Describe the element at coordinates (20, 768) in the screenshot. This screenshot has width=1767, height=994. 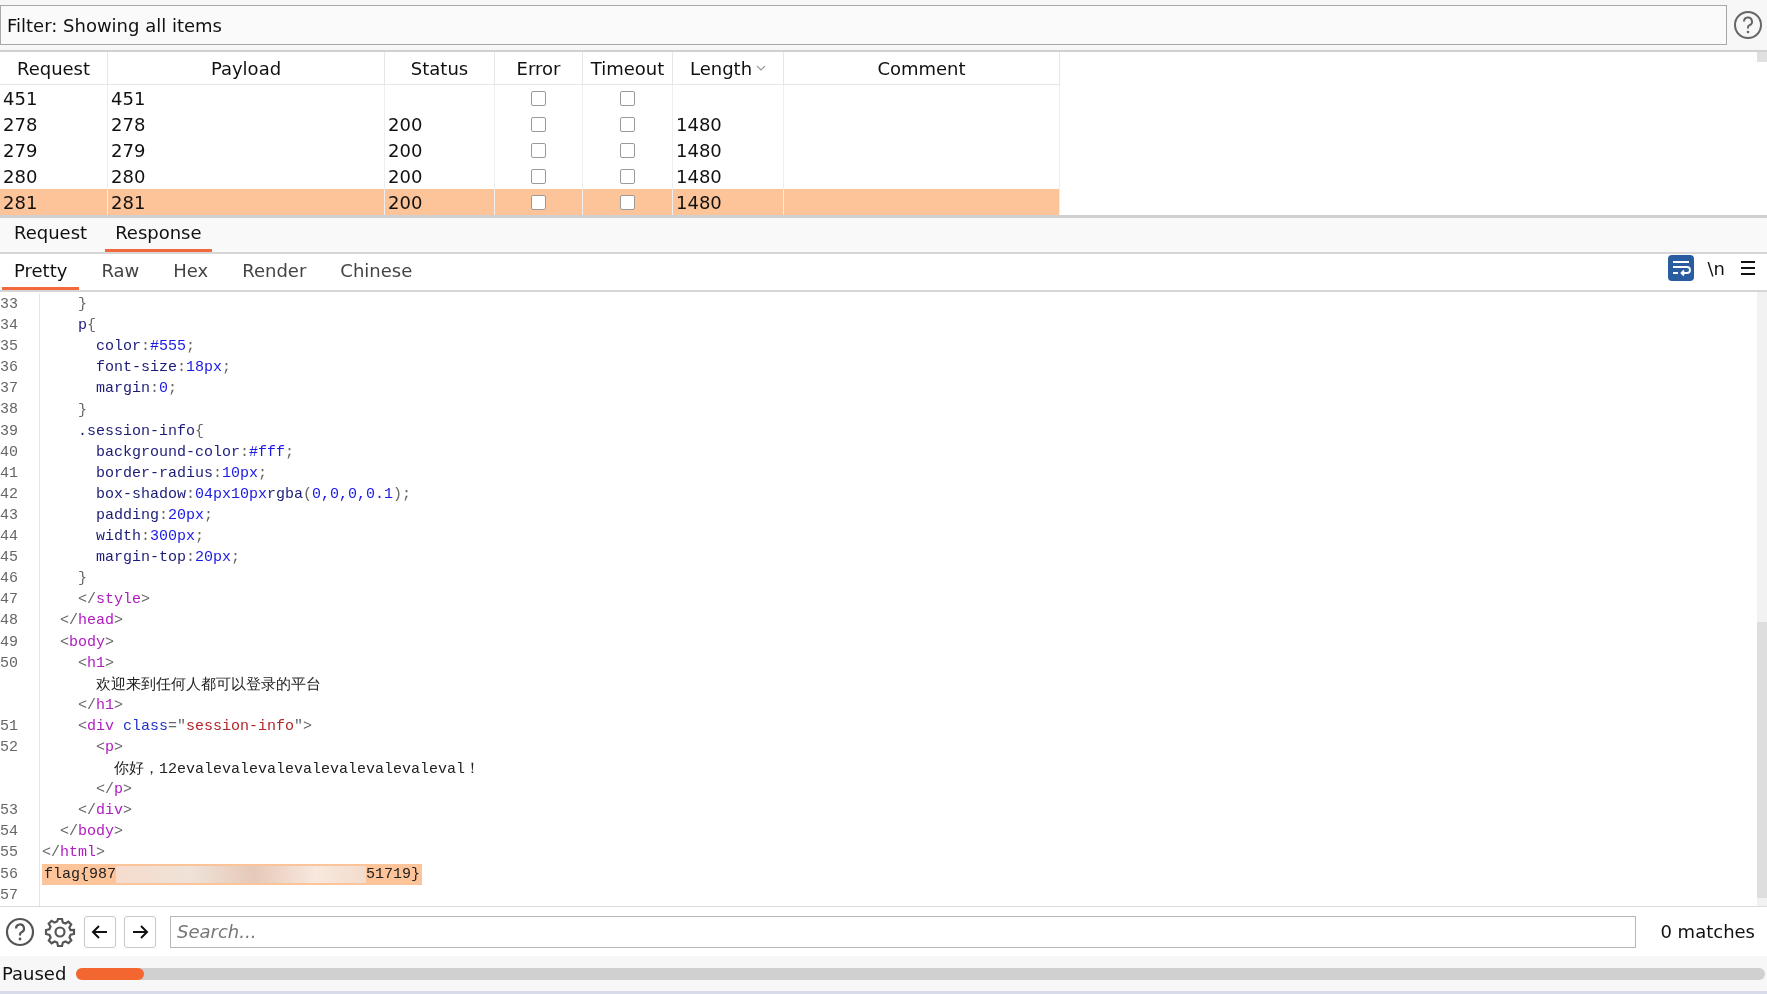
I see `line-number: 52` at that location.